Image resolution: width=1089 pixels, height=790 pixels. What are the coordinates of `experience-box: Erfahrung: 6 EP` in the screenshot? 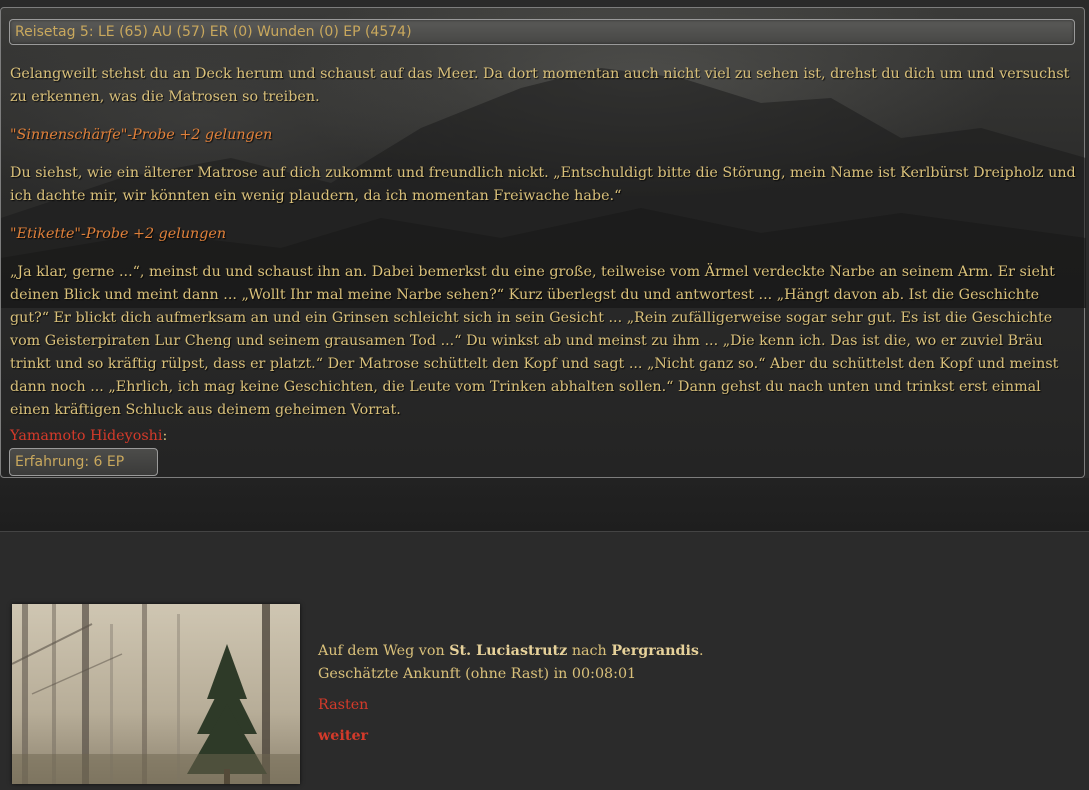 It's located at (83, 462).